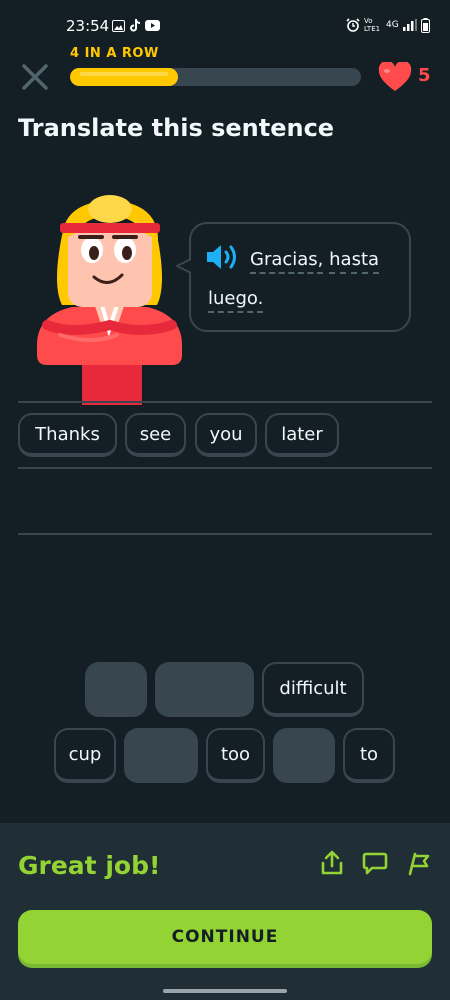 The image size is (450, 1000). Describe the element at coordinates (35, 77) in the screenshot. I see `close-button` at that location.